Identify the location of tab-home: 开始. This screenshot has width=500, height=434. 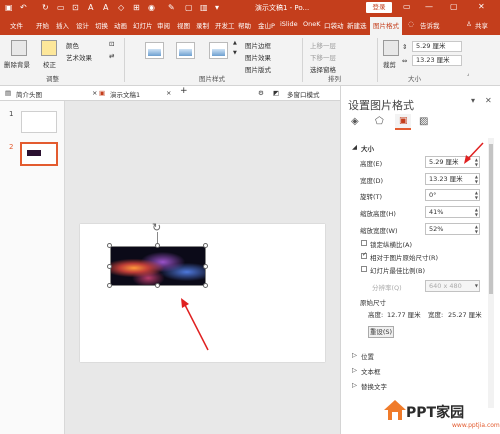
(42, 25).